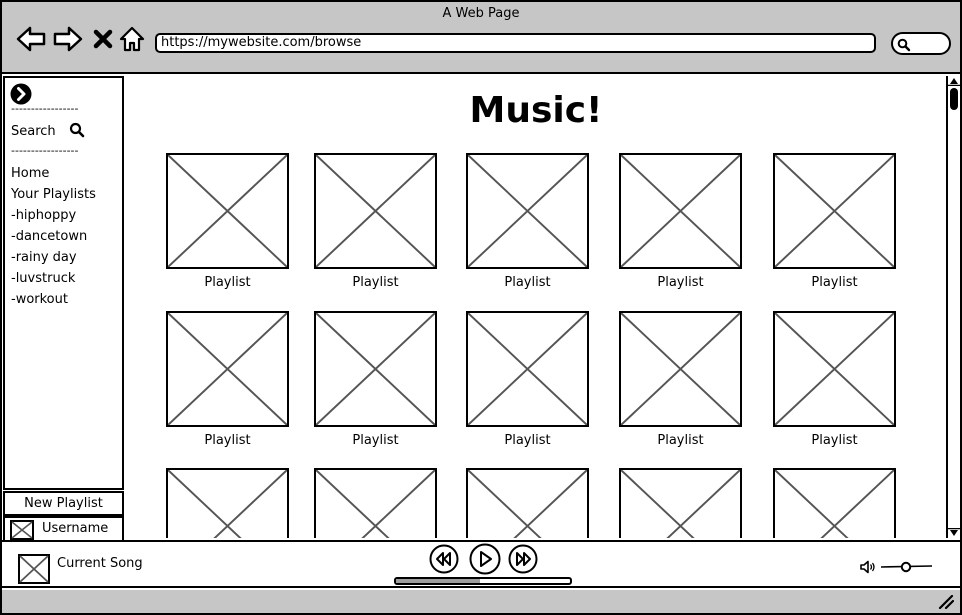 Image resolution: width=962 pixels, height=615 pixels. What do you see at coordinates (31, 39) in the screenshot?
I see `back-arrow-icon` at bounding box center [31, 39].